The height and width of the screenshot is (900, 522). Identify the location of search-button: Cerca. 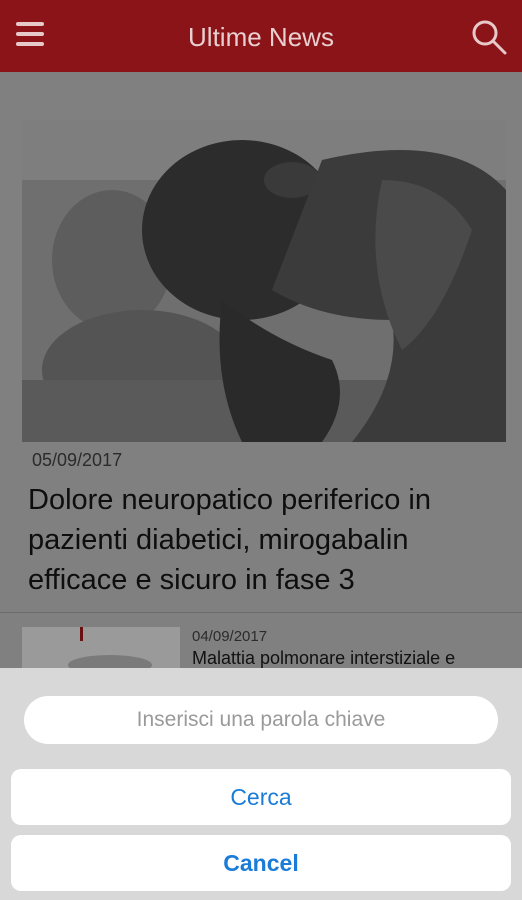
(261, 797).